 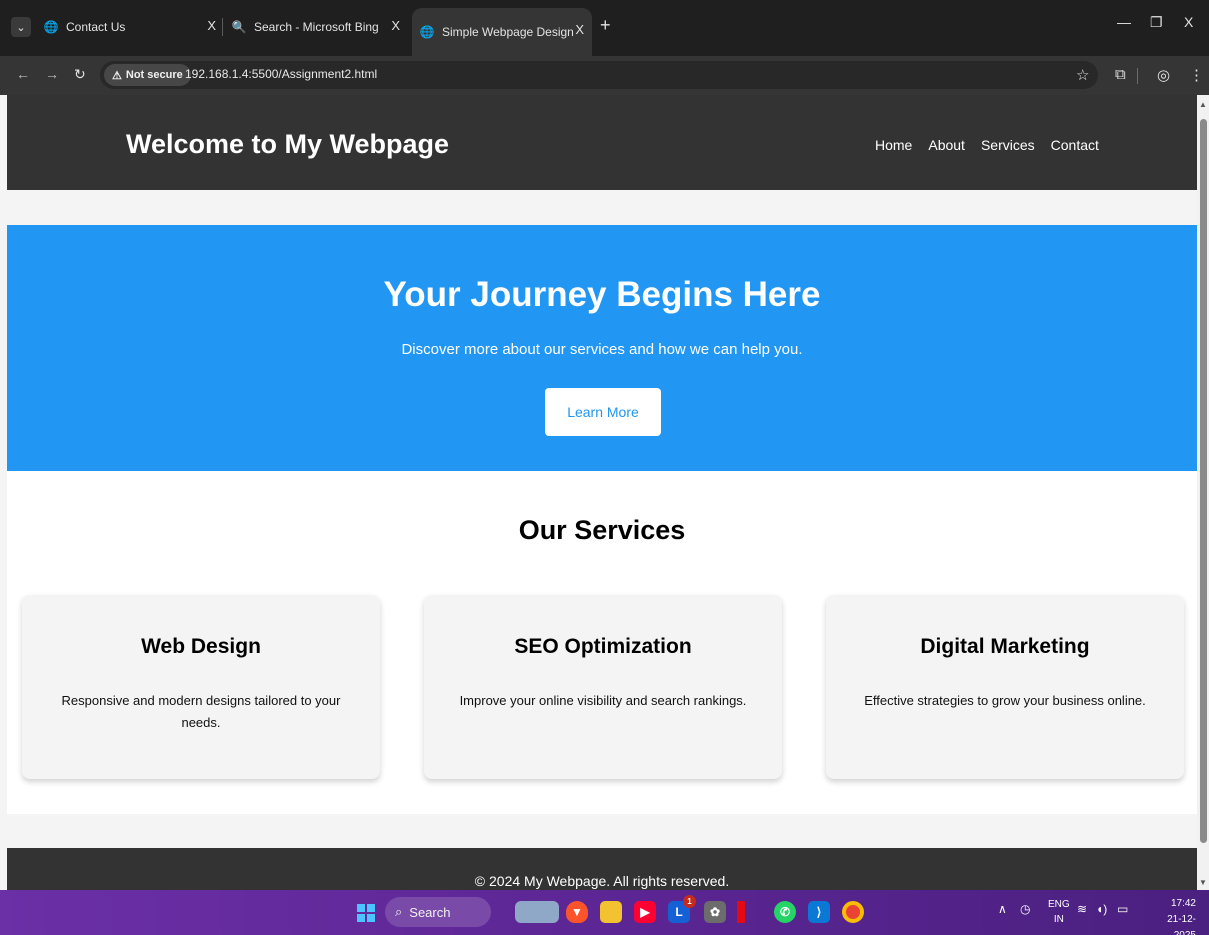 What do you see at coordinates (1183, 903) in the screenshot?
I see `clock-time: 17:42` at bounding box center [1183, 903].